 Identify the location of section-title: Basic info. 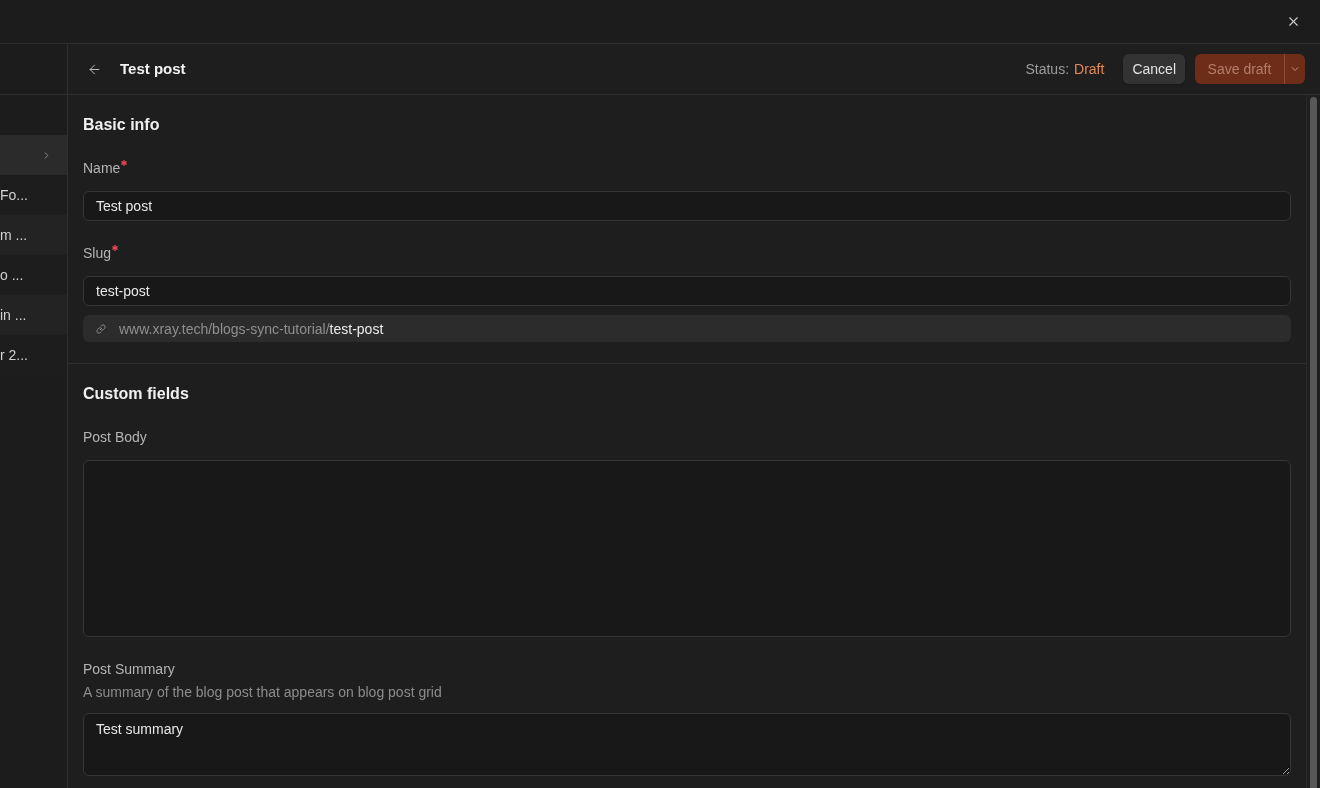
(121, 125).